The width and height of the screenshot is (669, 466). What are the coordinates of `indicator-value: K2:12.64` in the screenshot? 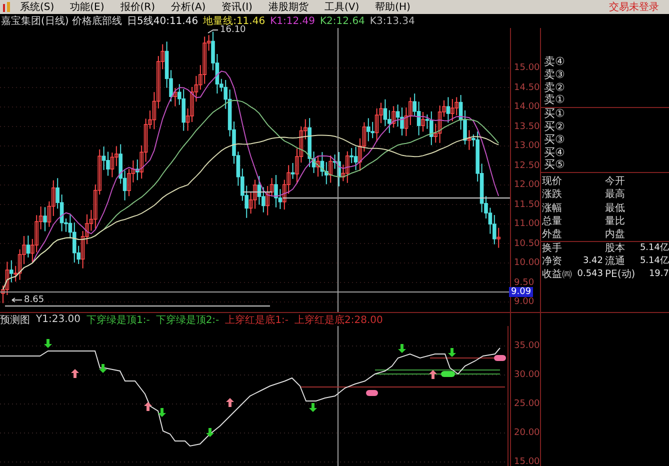 It's located at (342, 21).